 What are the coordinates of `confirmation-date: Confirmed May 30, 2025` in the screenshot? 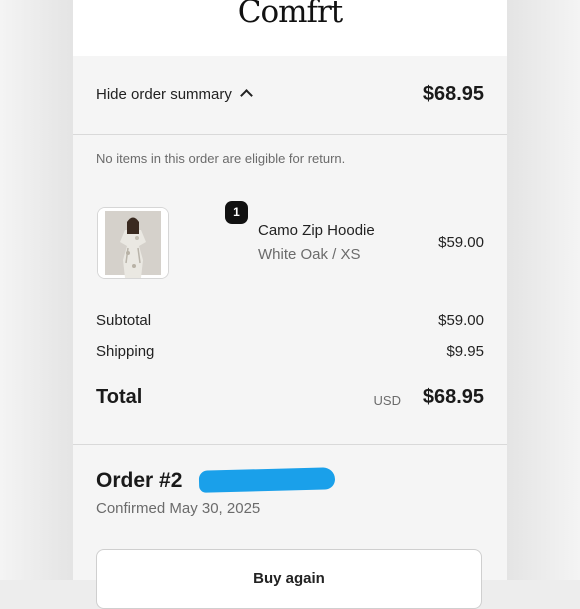 It's located at (178, 508).